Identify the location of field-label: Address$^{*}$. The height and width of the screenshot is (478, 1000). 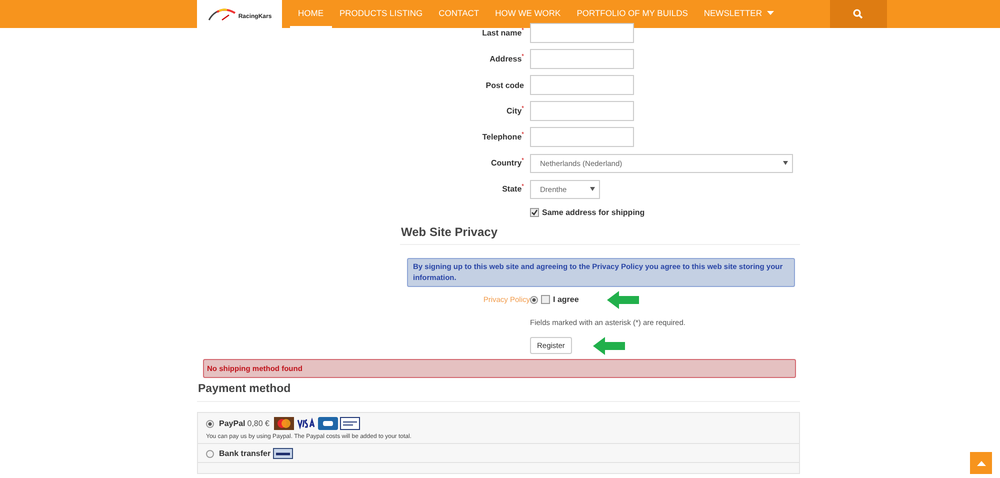
(506, 59).